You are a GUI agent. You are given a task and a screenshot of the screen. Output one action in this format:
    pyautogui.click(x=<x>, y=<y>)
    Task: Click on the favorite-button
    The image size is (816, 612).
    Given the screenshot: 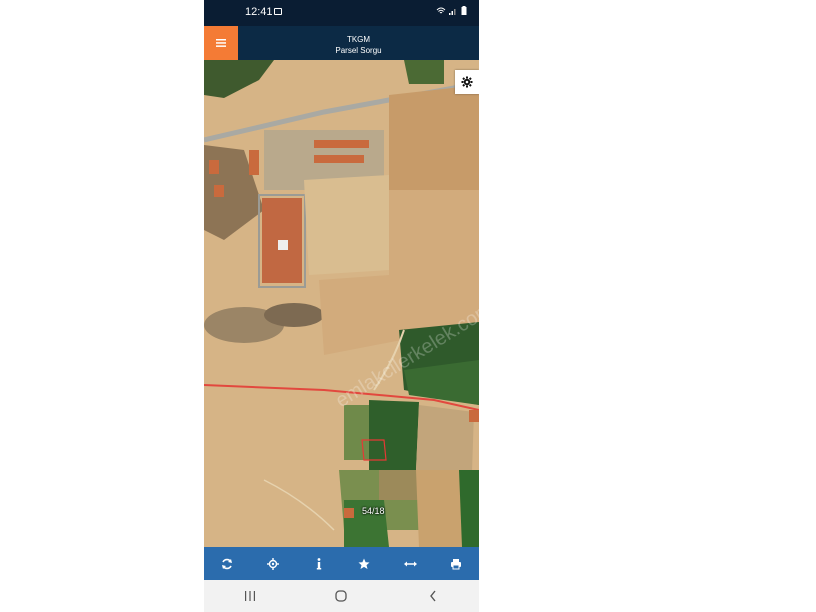 What is the action you would take?
    pyautogui.click(x=364, y=564)
    